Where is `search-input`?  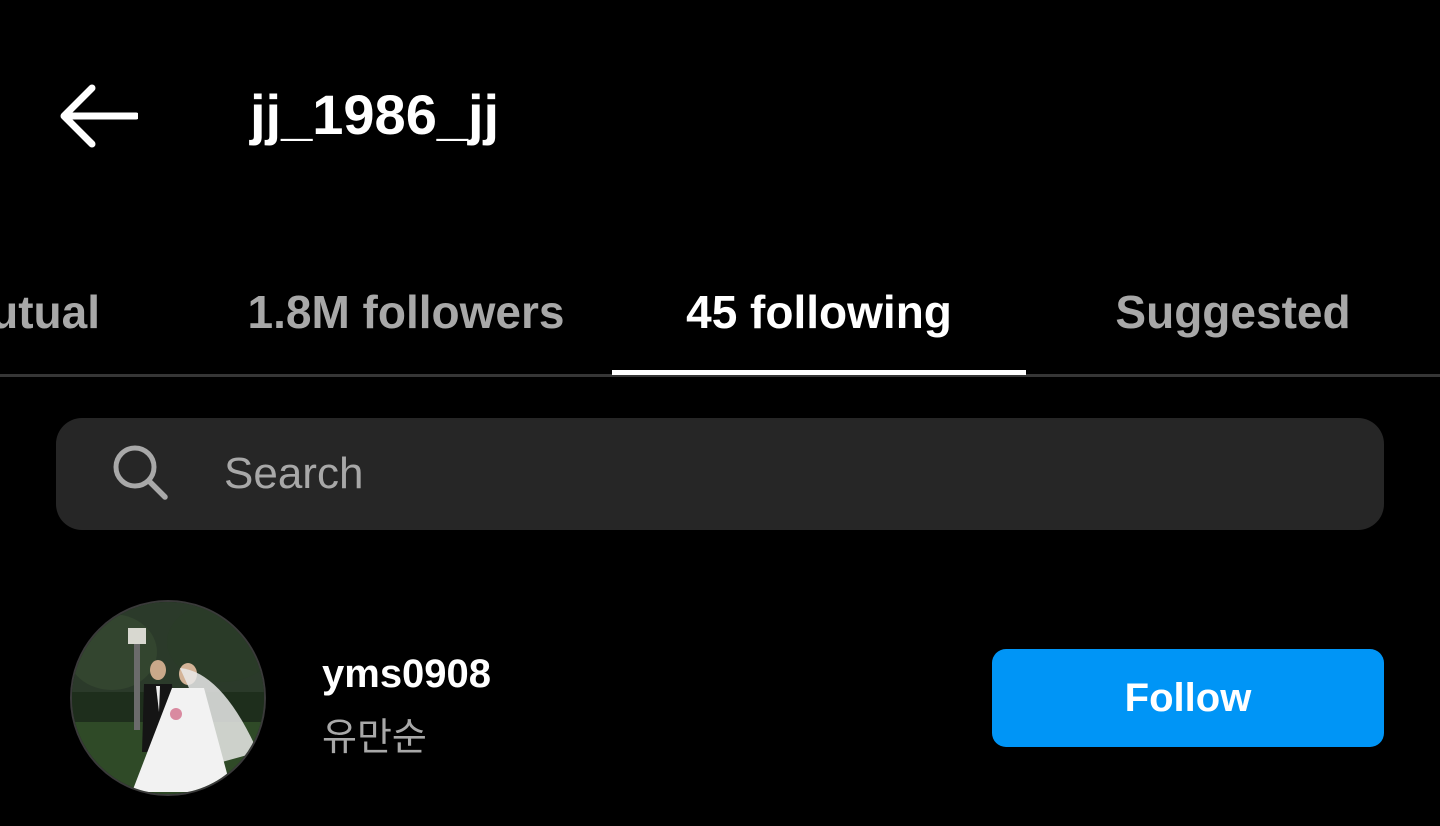 search-input is located at coordinates (774, 474).